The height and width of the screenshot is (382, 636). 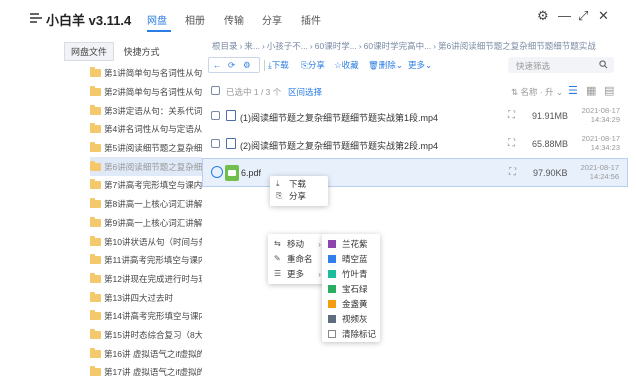 I want to click on breadcrumb-item: 根目录, so click(x=225, y=46).